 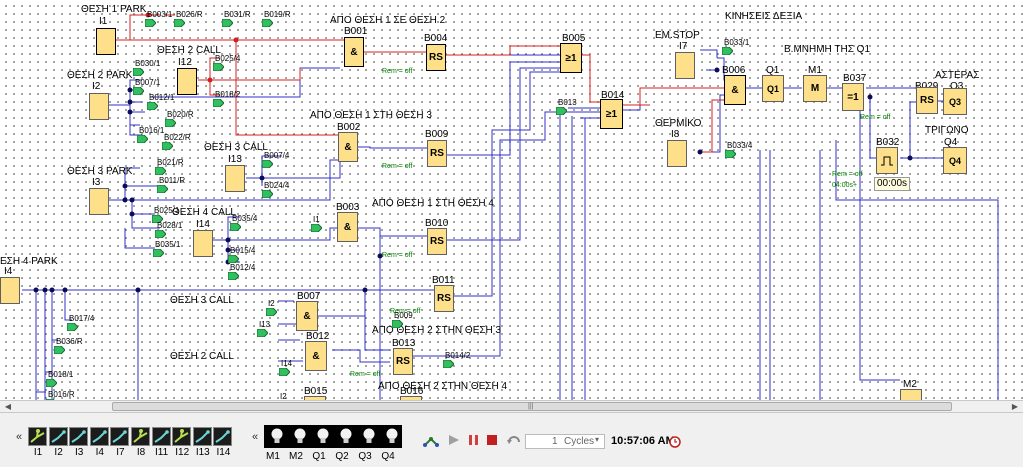 What do you see at coordinates (437, 241) in the screenshot?
I see `block-b010-rs: RS` at bounding box center [437, 241].